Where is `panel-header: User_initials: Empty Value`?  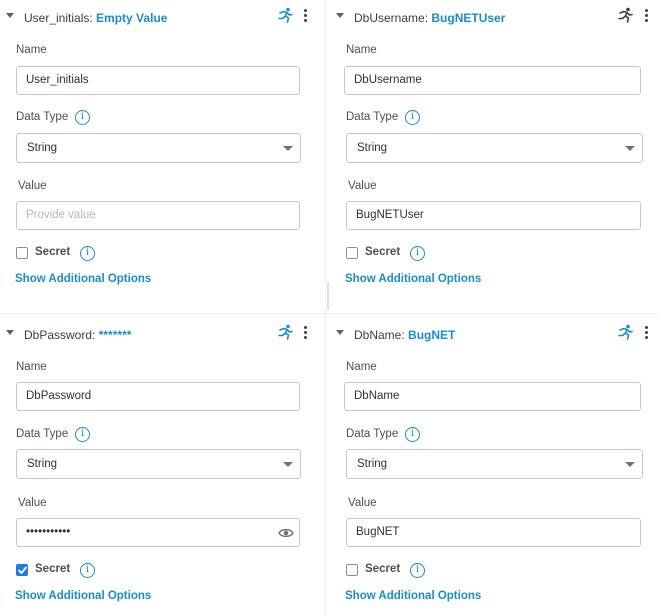
panel-header: User_initials: Empty Value is located at coordinates (162, 15).